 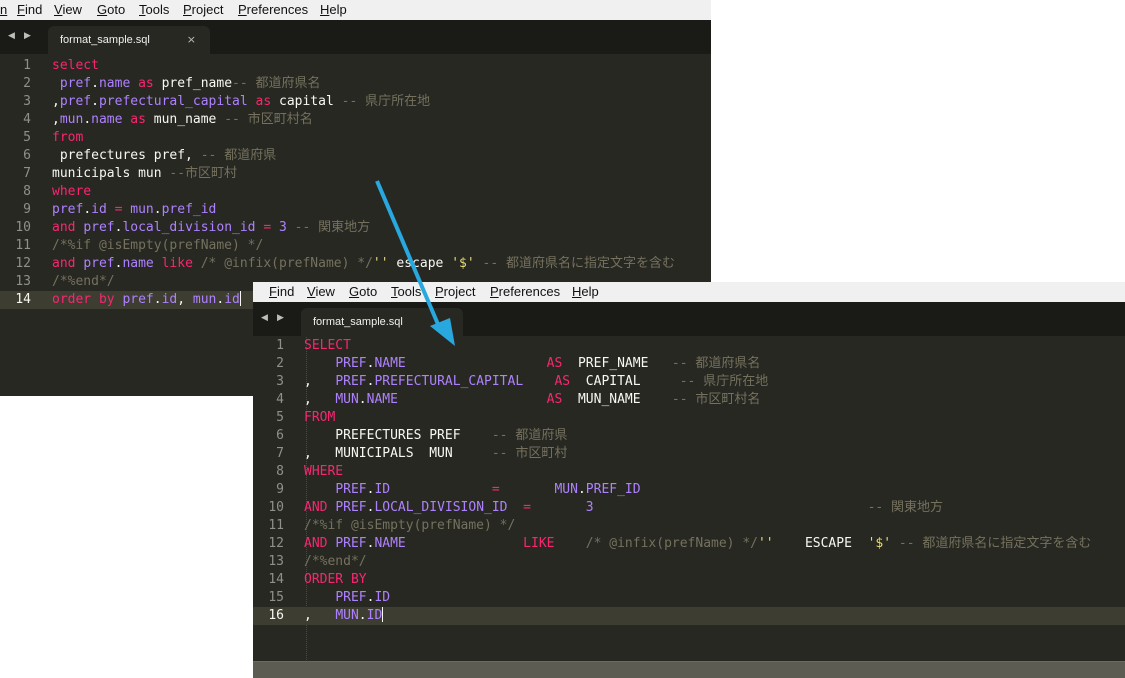 I want to click on code-token: WHERE, so click(x=324, y=471).